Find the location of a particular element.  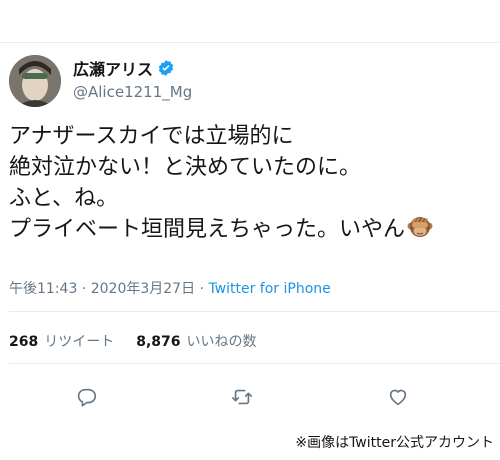

handle: @Alice1211_Mg is located at coordinates (132, 92).